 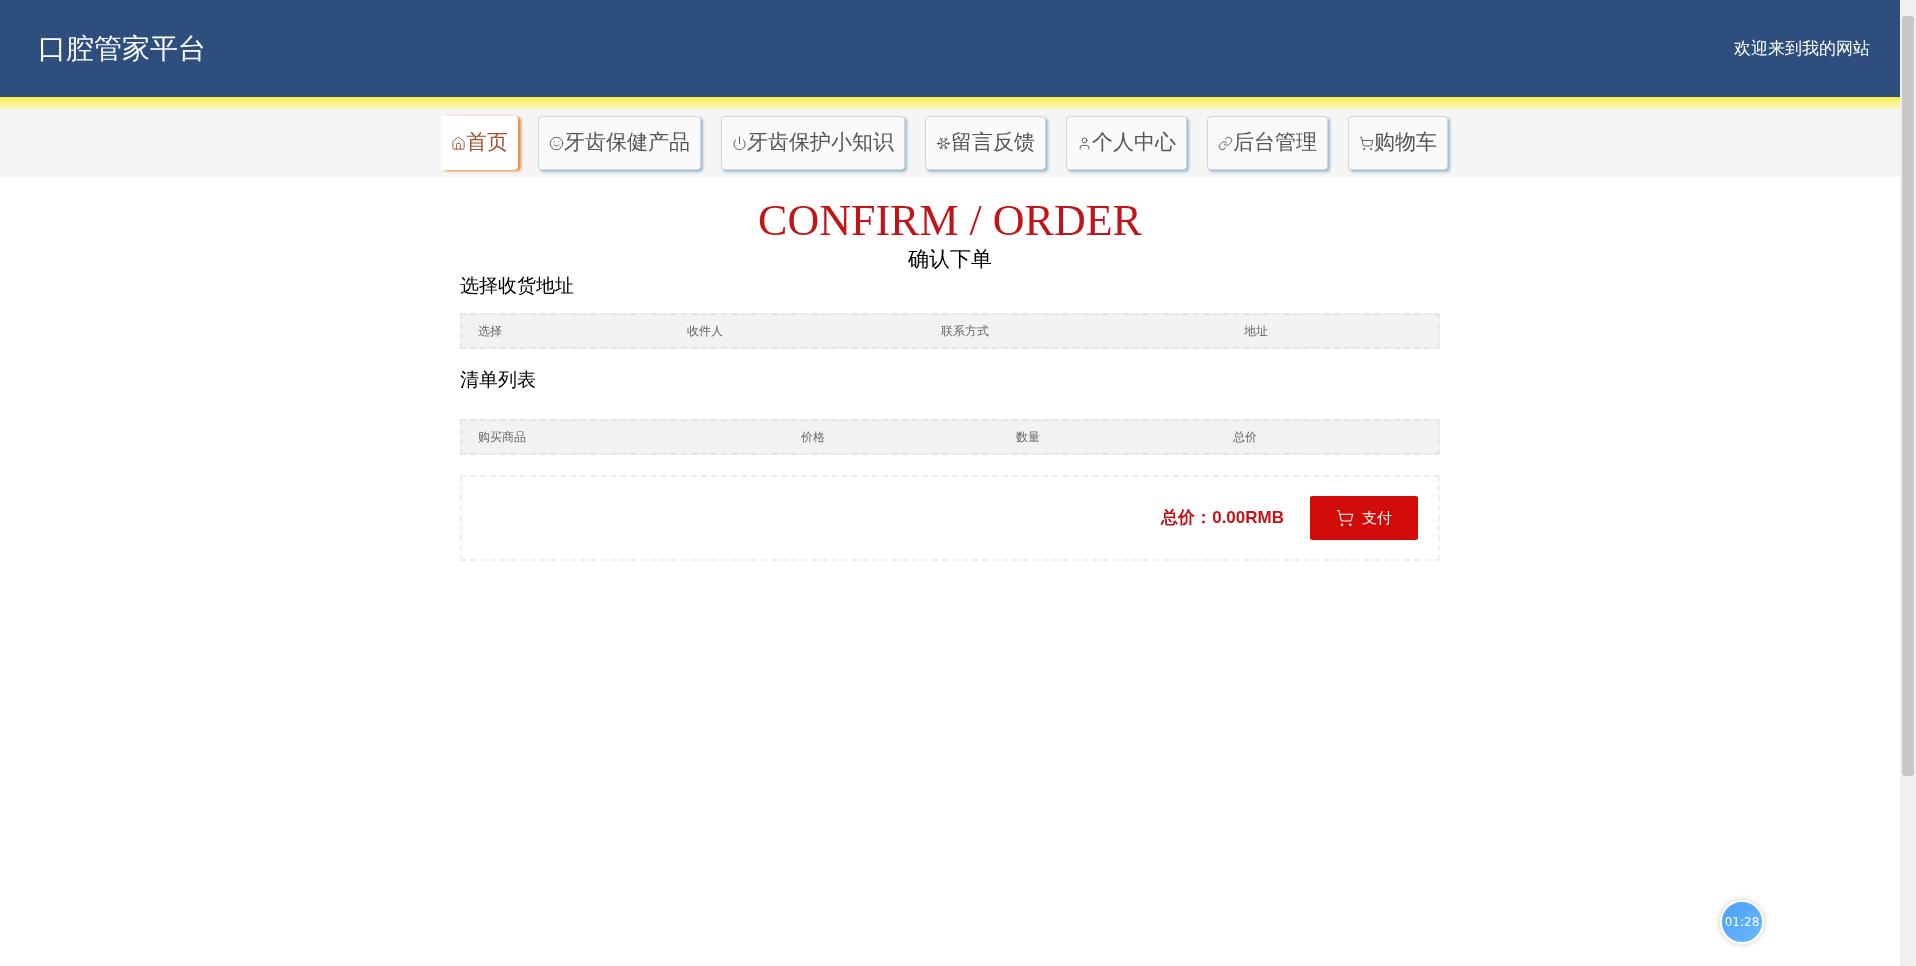 What do you see at coordinates (122, 48) in the screenshot?
I see `site-title: 口腔管家平台` at bounding box center [122, 48].